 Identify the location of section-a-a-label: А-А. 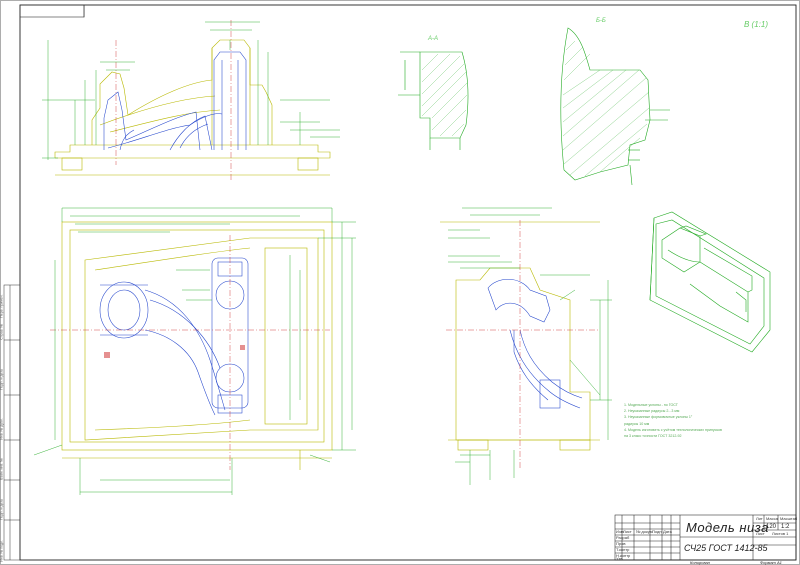
(433, 39).